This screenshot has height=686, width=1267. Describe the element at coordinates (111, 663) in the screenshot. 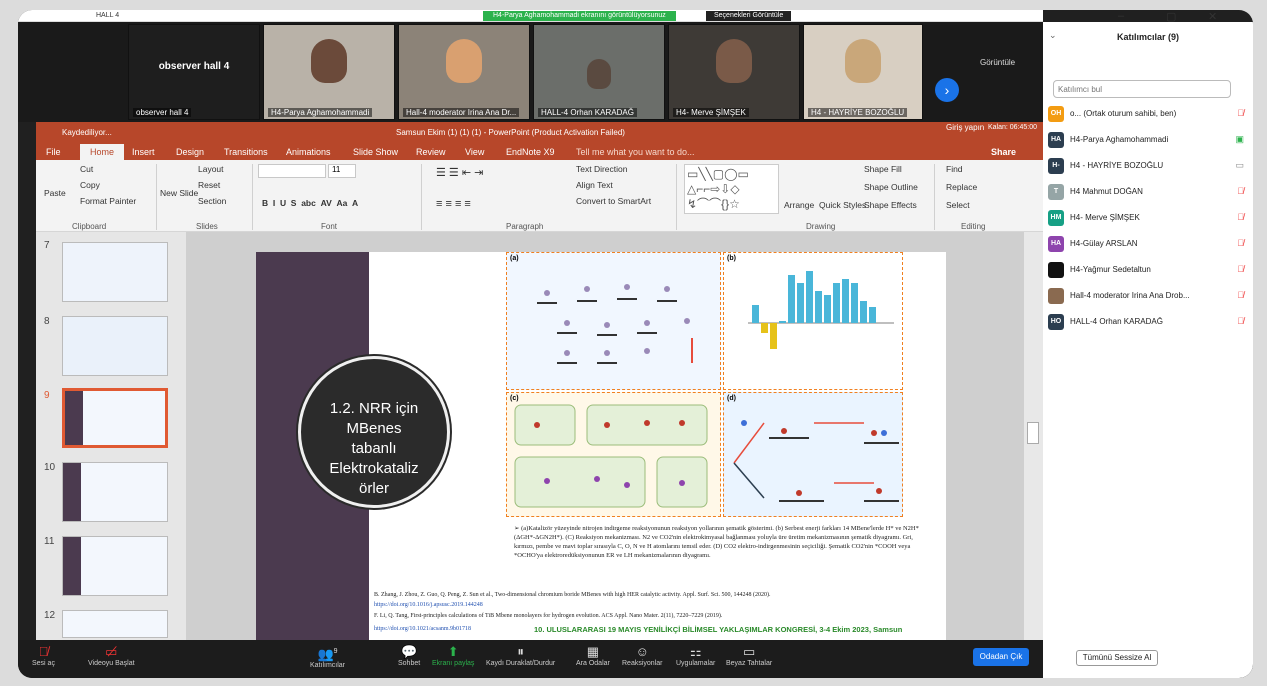

I see `start-video-label: Videoyu Başlat` at that location.